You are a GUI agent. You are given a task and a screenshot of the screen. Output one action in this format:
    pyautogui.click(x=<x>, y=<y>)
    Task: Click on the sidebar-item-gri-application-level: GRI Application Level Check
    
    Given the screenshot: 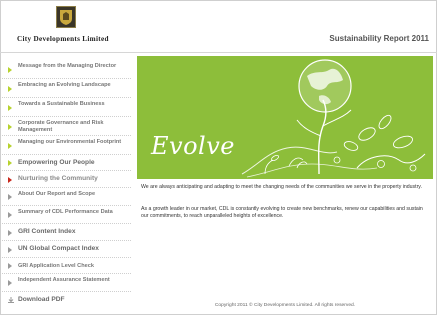 What is the action you would take?
    pyautogui.click(x=66, y=266)
    